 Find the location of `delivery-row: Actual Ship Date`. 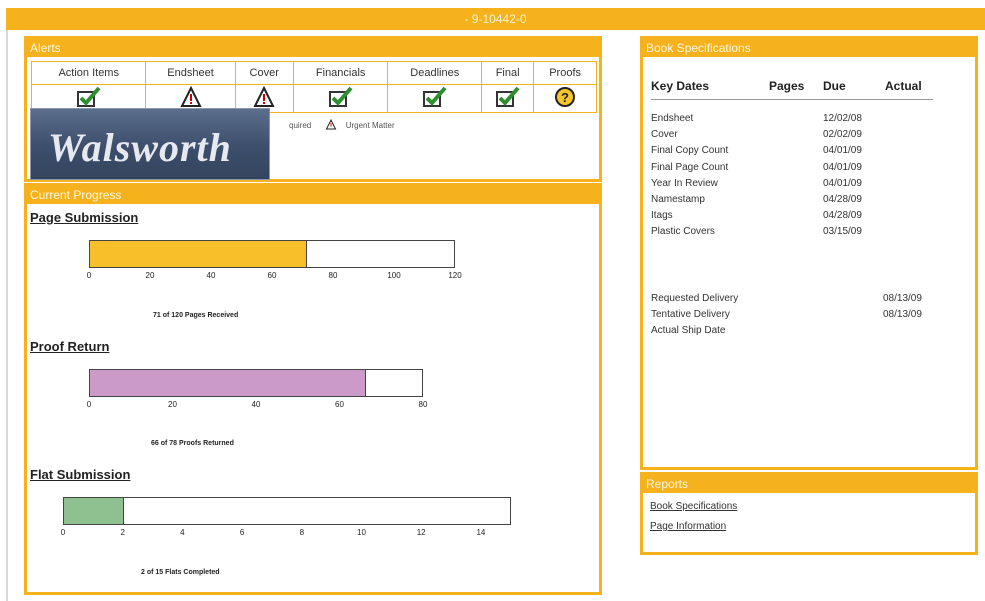

delivery-row: Actual Ship Date is located at coordinates (796, 331).